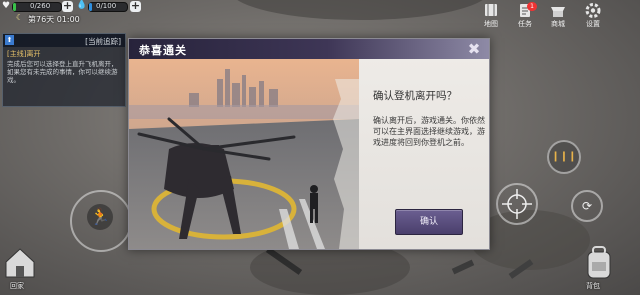 The width and height of the screenshot is (640, 295). I want to click on map-button: 地图, so click(491, 16).